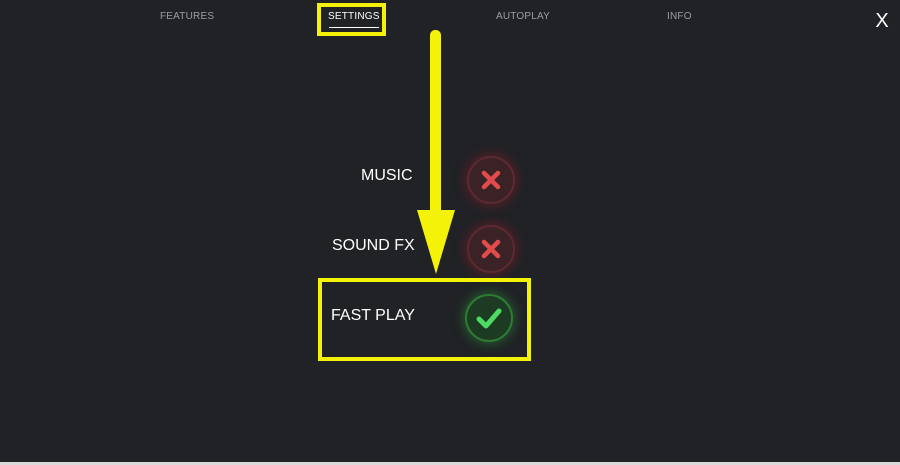 This screenshot has width=900, height=465. I want to click on active-tab-underline, so click(354, 27).